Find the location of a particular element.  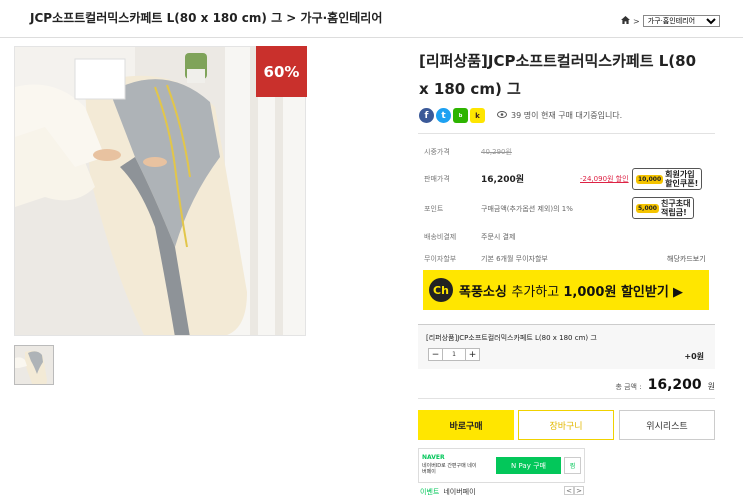

coin-icon: 5,000 is located at coordinates (647, 208).